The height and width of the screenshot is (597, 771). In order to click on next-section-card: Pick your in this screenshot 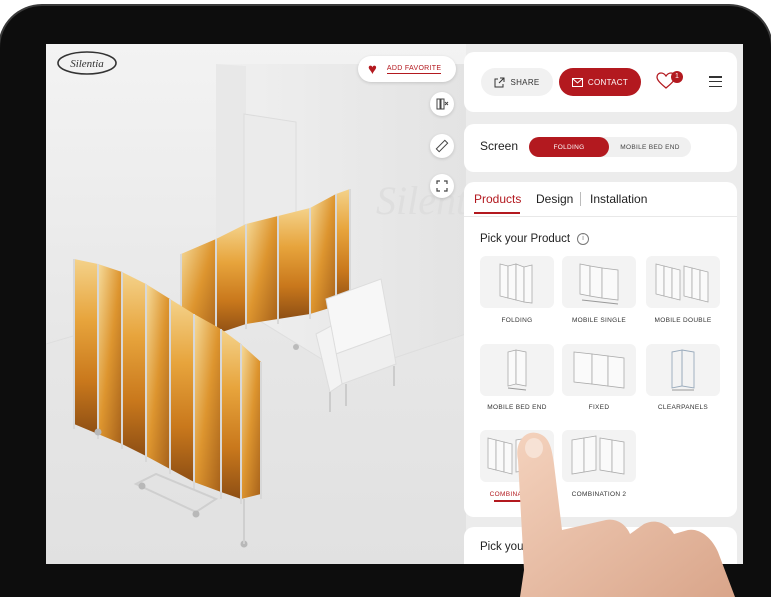, I will do `click(600, 545)`.